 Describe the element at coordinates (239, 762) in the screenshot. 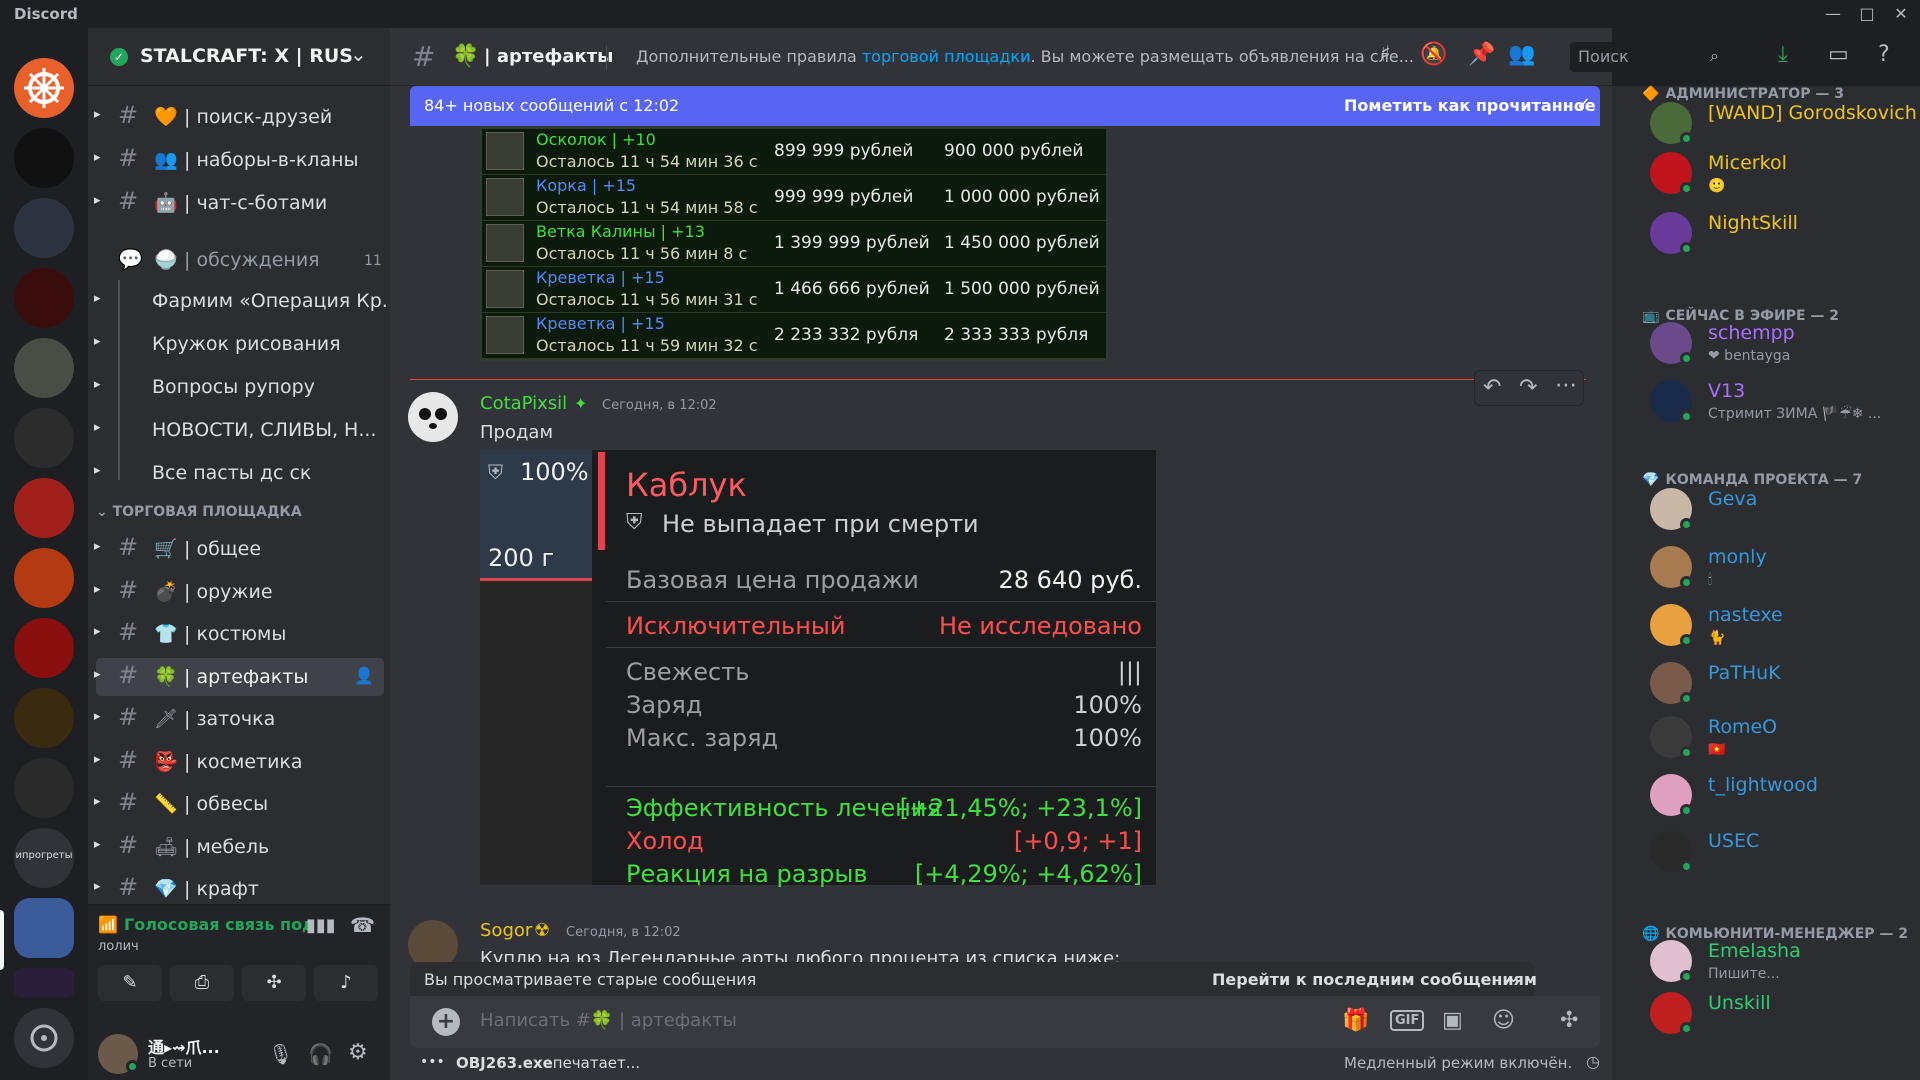

I see `channel-item: ▸ # 👺 | косметика` at that location.